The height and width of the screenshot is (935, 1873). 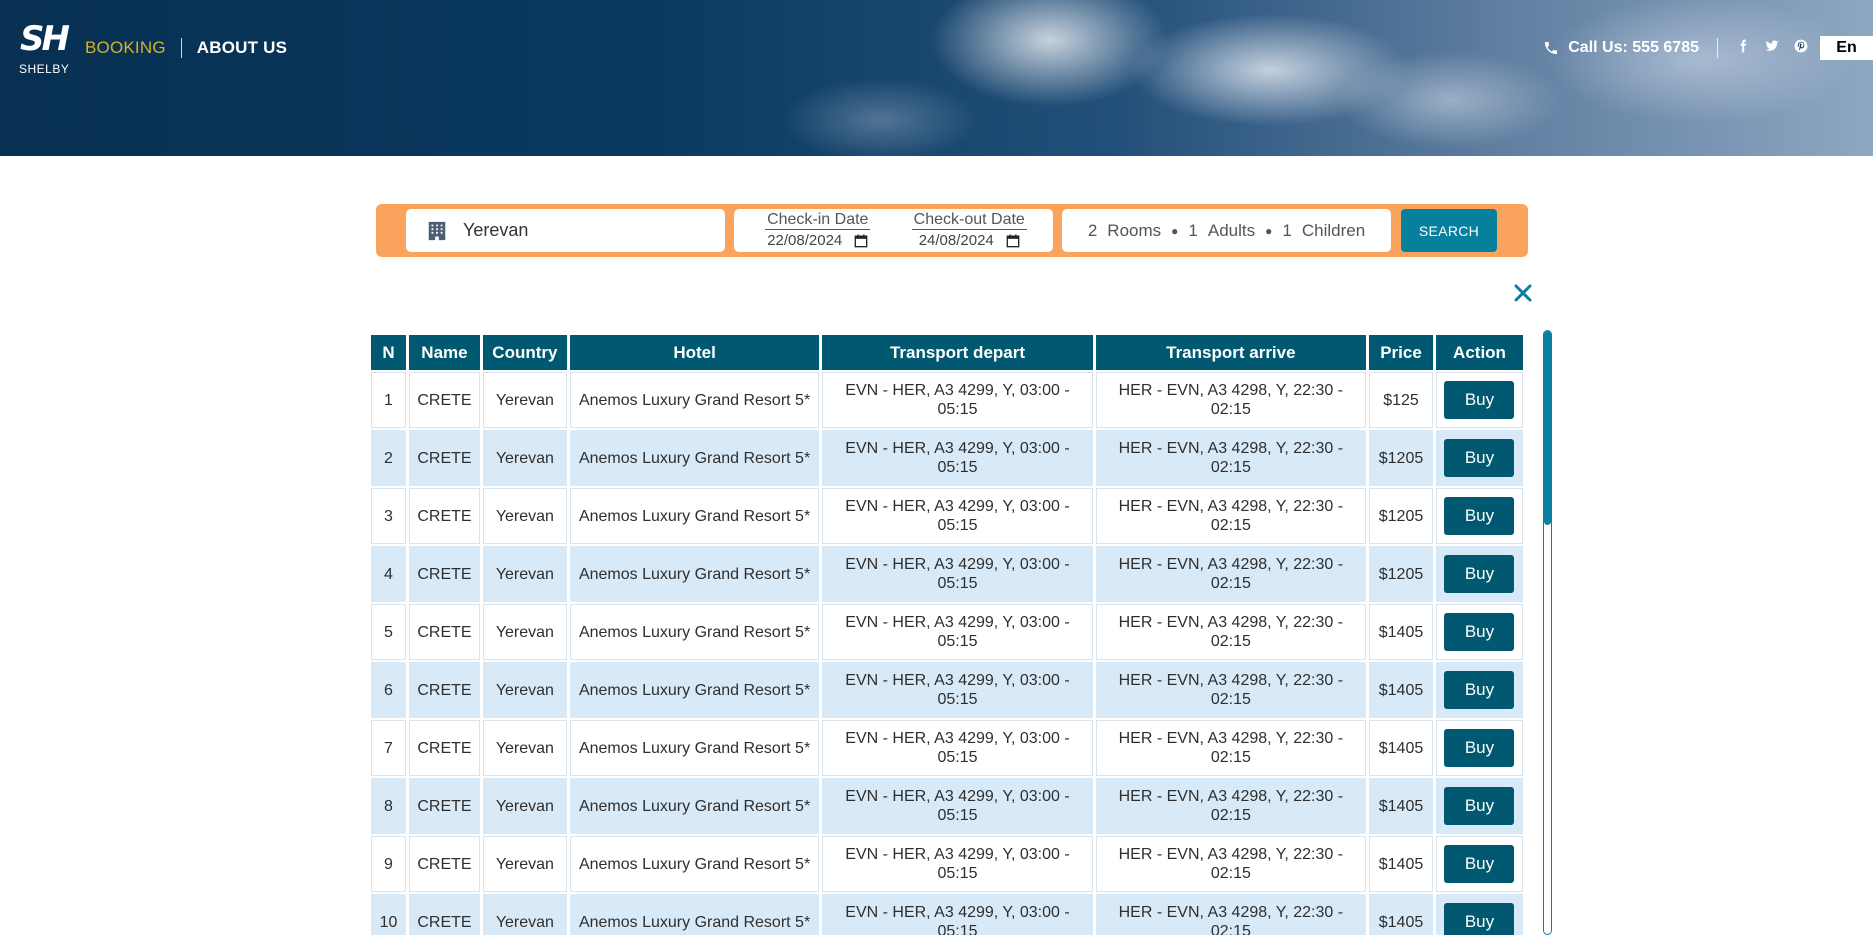 What do you see at coordinates (1401, 400) in the screenshot?
I see `cell-price: $125` at bounding box center [1401, 400].